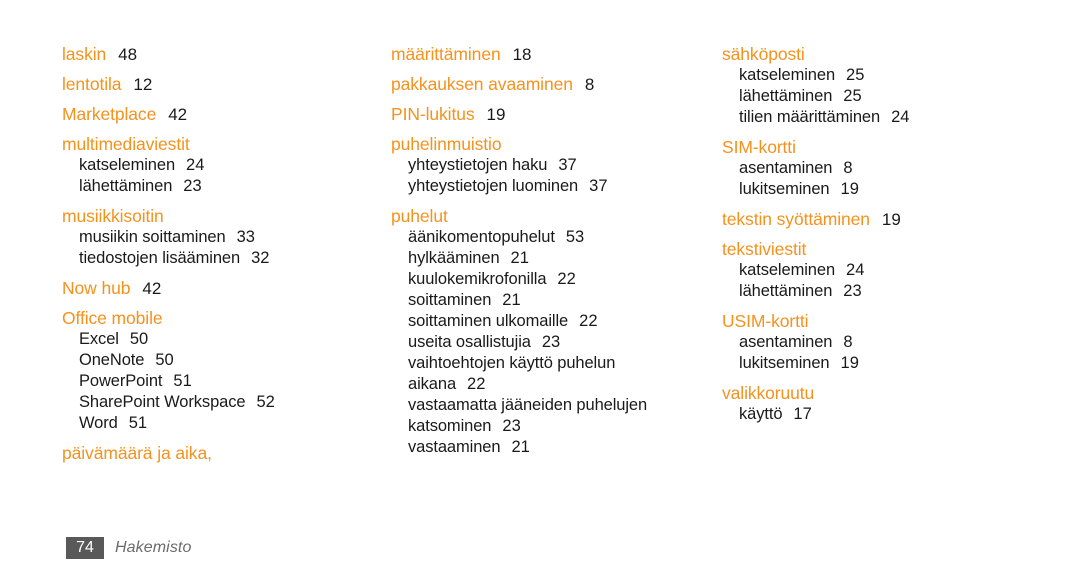 This screenshot has width=1080, height=586. I want to click on index-heading-label: SIM-kortti, so click(759, 147).